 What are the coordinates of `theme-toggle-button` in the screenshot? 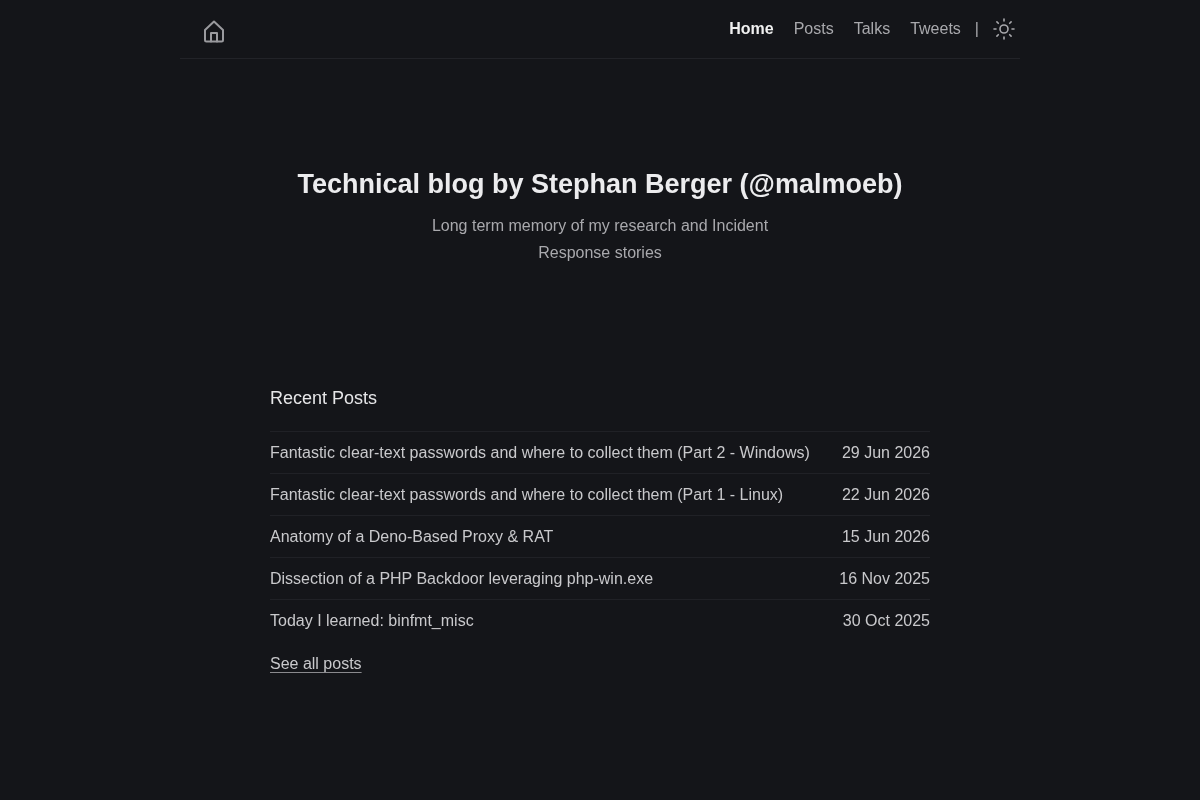 It's located at (1004, 29).